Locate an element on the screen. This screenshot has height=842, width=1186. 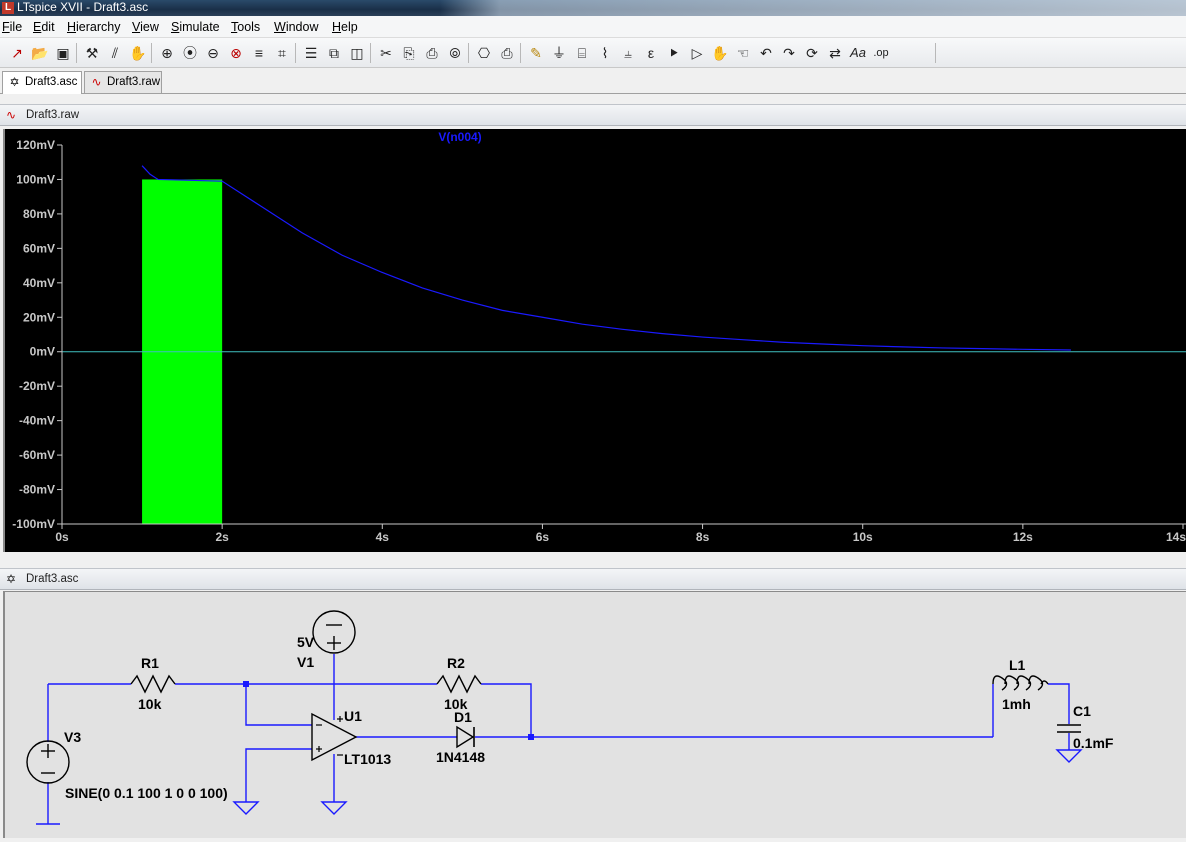
resistor-r2 is located at coordinates (459, 684).